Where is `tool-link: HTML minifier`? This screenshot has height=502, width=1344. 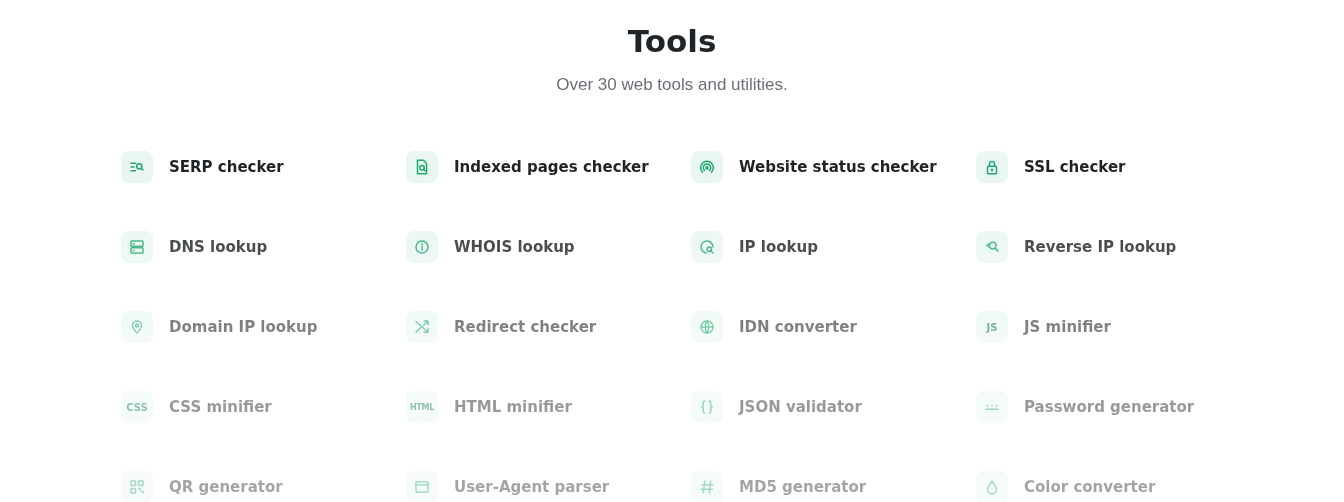 tool-link: HTML minifier is located at coordinates (513, 407).